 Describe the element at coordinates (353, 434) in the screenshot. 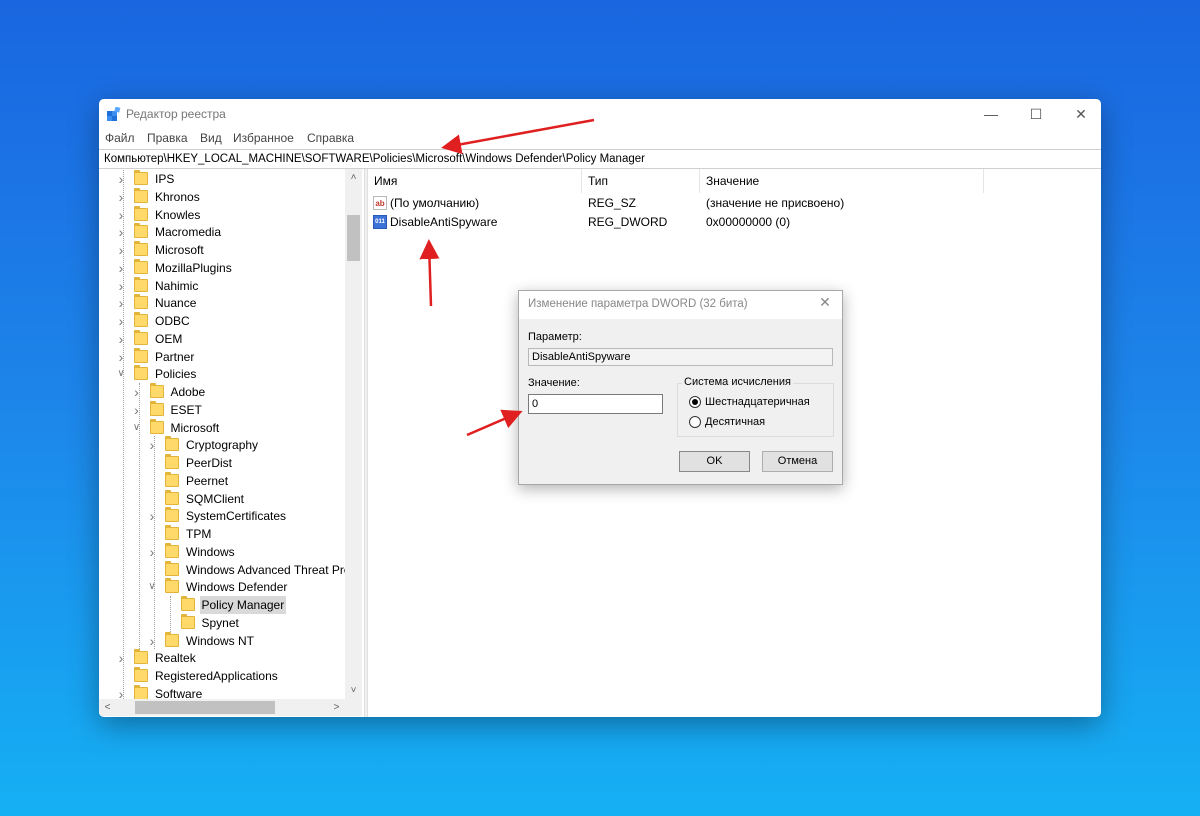

I see `tree-vertical-scrollbar: ˄ ˅` at that location.